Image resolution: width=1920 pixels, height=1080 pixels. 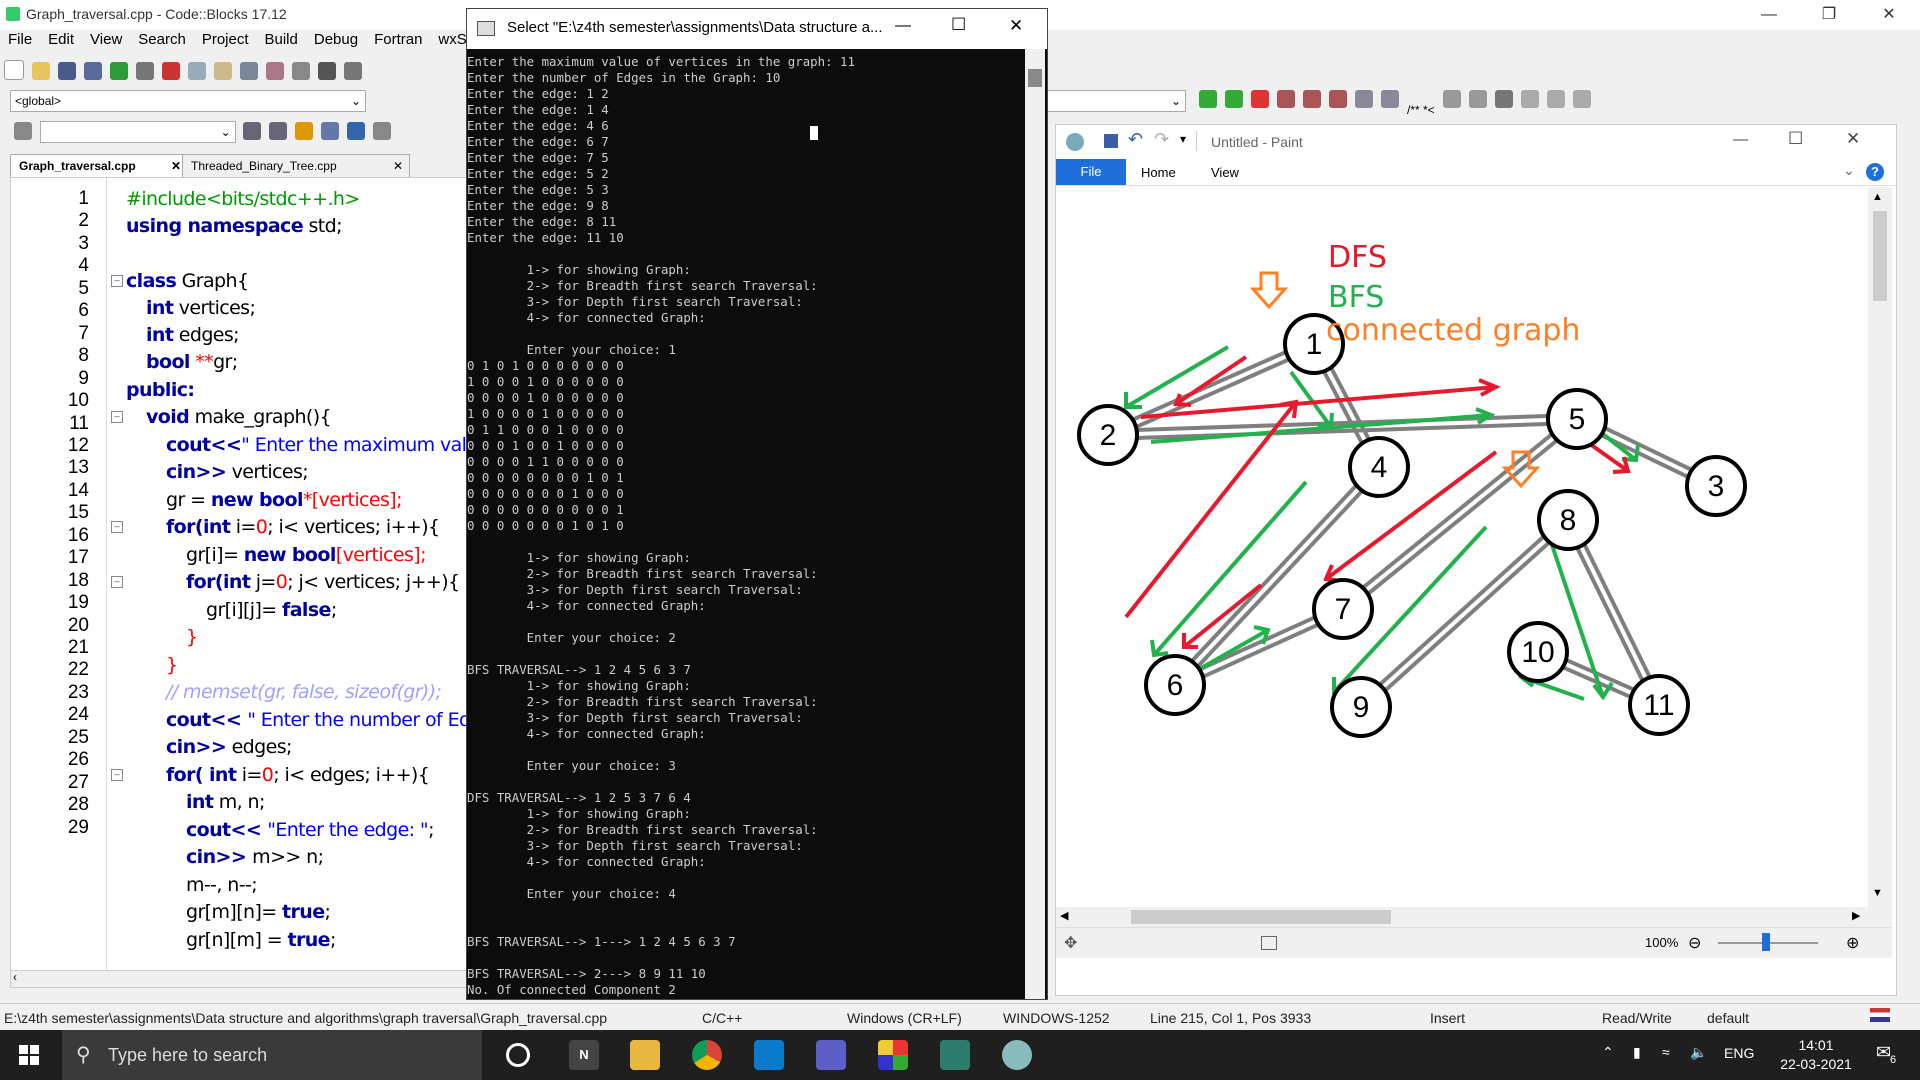 I want to click on open-icon, so click(x=41, y=71).